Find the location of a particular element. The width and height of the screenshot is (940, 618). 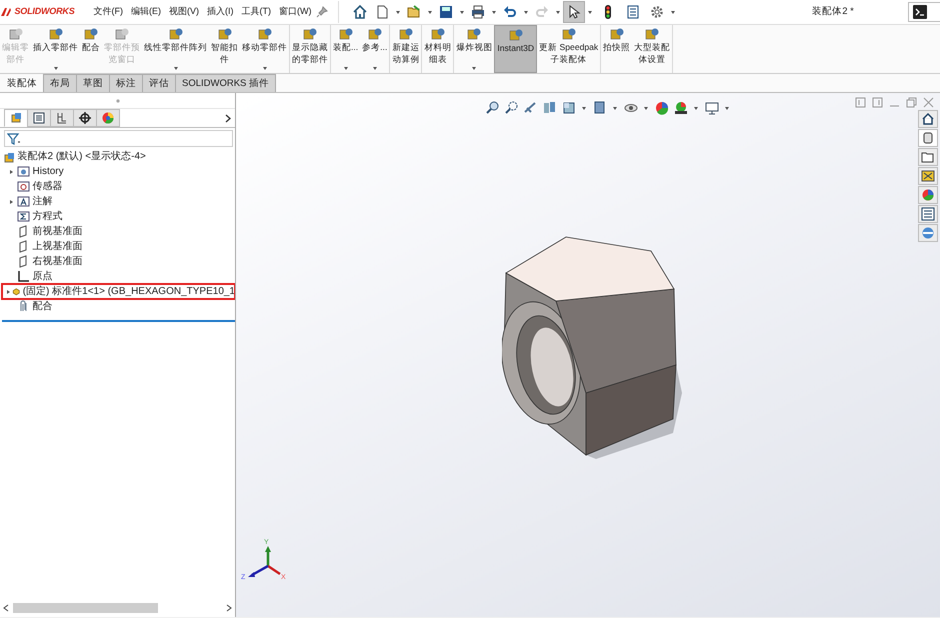

ribbon-button: 材料明 细表 is located at coordinates (438, 49).